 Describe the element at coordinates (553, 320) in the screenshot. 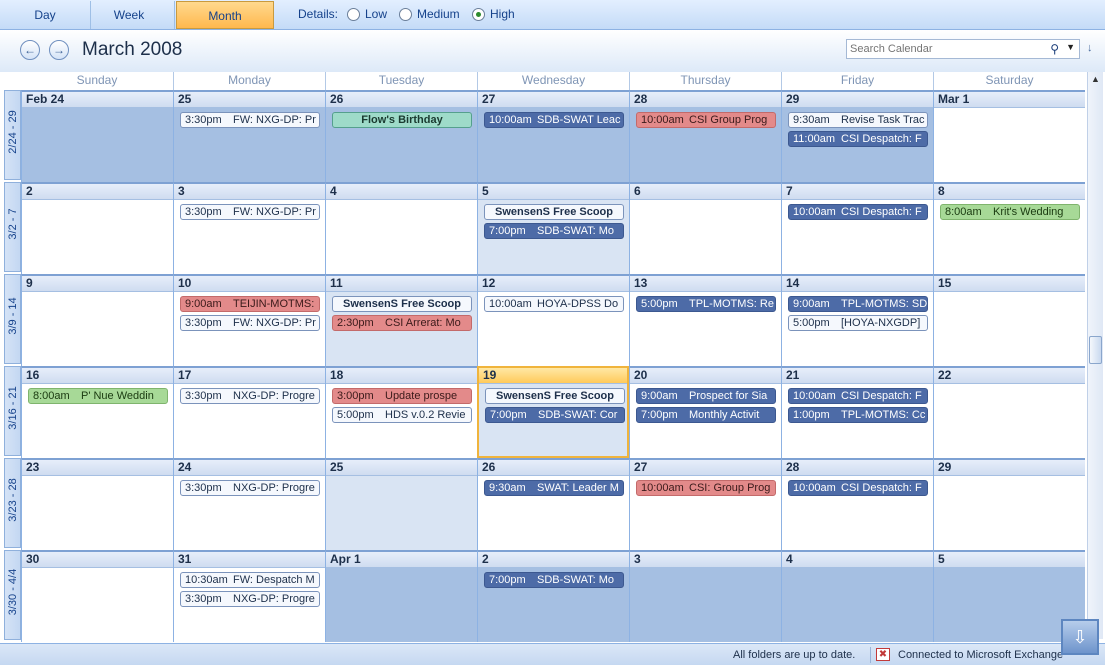

I see `day-cell: 12 10:00am HOYA-DPSS Do` at that location.